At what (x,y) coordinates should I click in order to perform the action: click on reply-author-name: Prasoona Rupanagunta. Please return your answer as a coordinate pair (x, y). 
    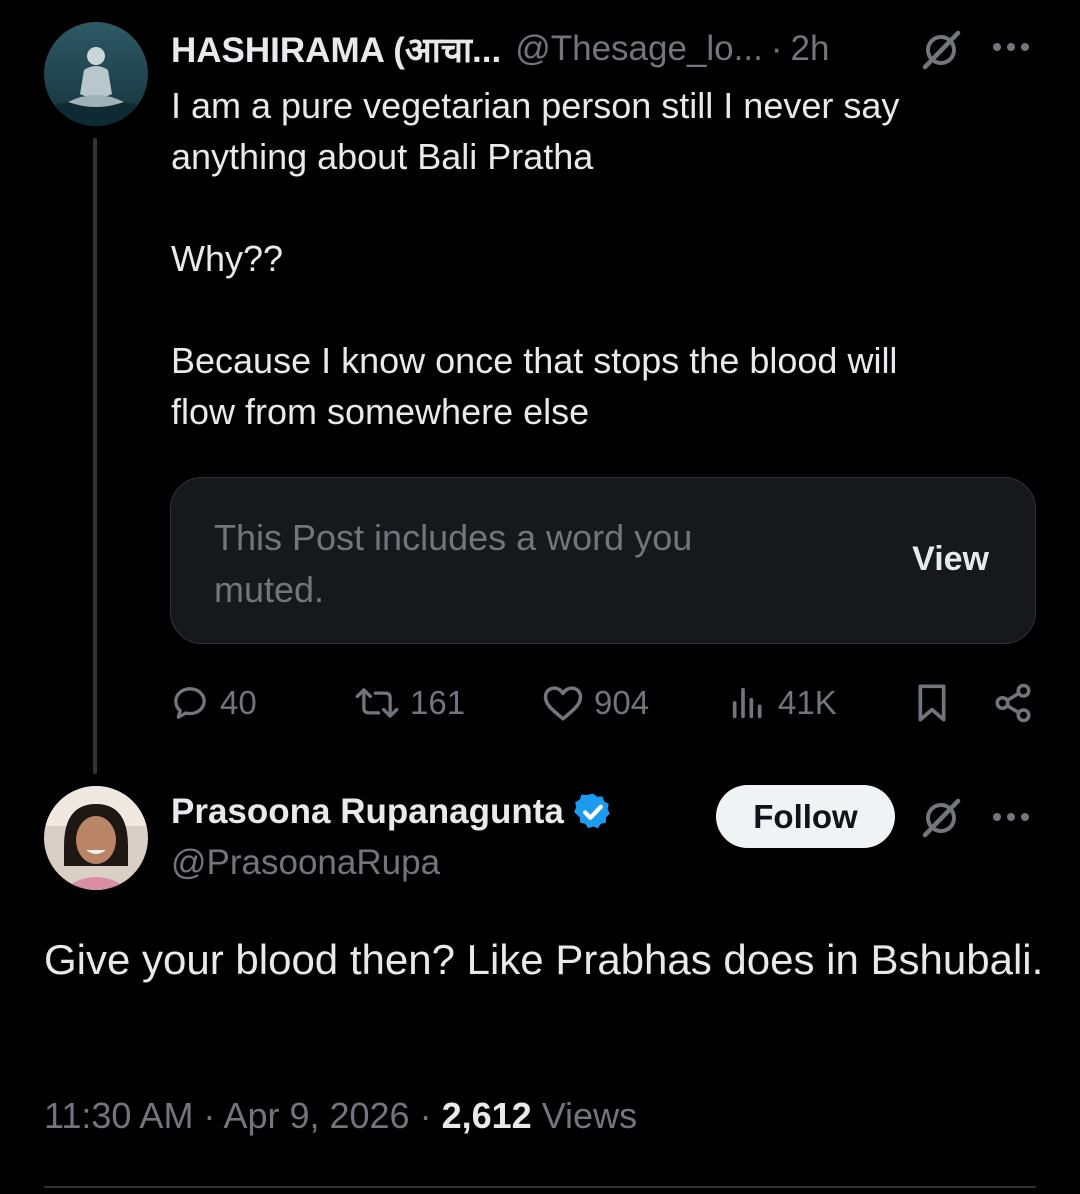
    Looking at the image, I should click on (367, 812).